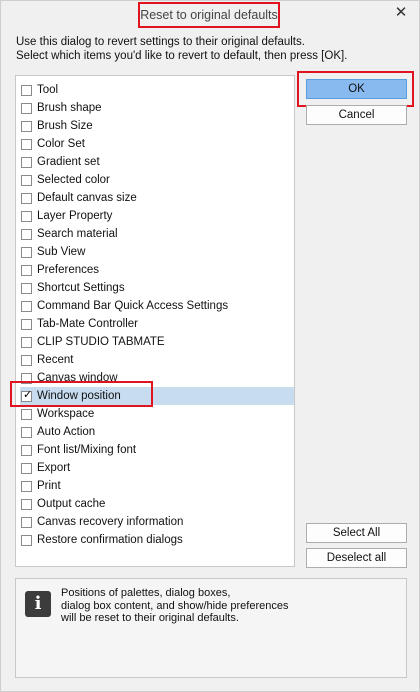  Describe the element at coordinates (157, 126) in the screenshot. I see `checklist-item: Brush Size` at that location.